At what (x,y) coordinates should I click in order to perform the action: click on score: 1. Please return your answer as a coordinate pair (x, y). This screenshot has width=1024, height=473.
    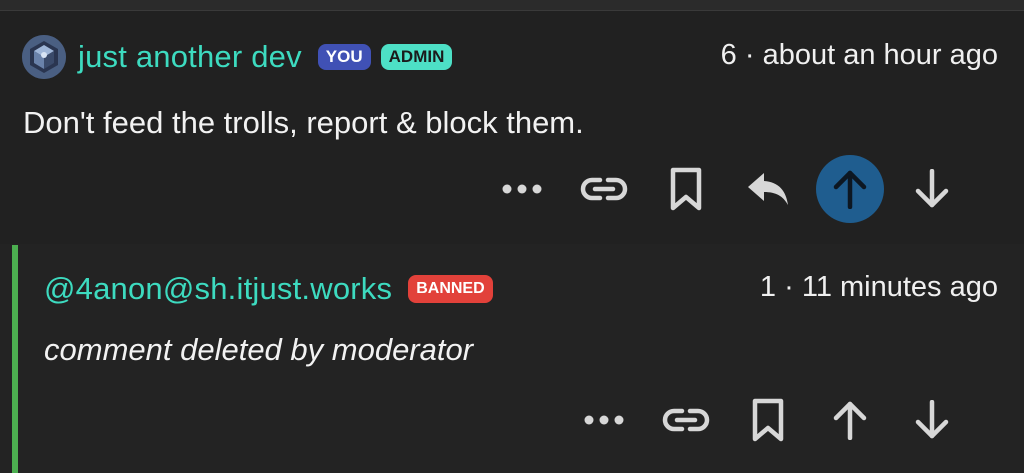
    Looking at the image, I should click on (768, 287).